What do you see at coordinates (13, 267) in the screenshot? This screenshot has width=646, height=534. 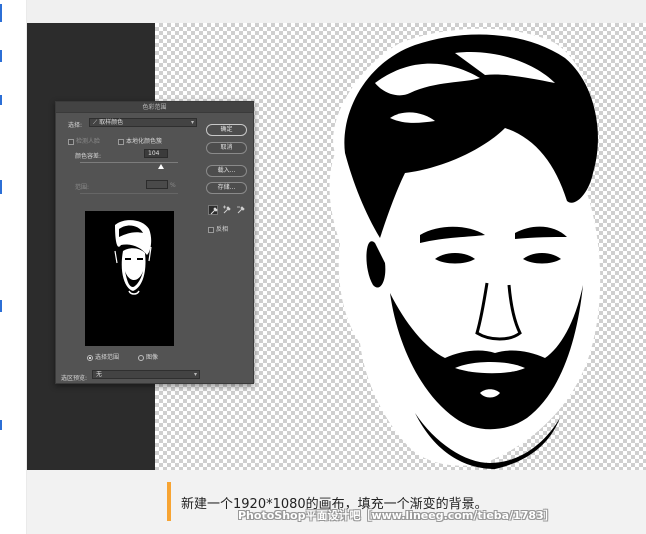 I see `left-window-edge` at bounding box center [13, 267].